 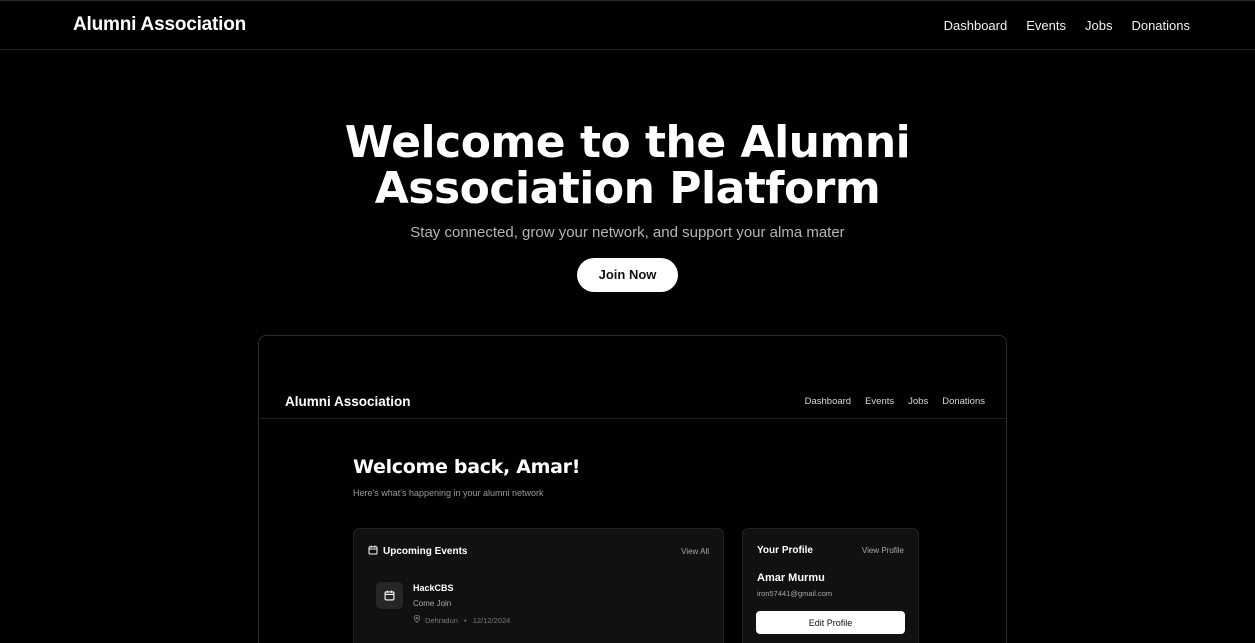 I want to click on welcome-title: Welcome back, Amar!, so click(x=467, y=467).